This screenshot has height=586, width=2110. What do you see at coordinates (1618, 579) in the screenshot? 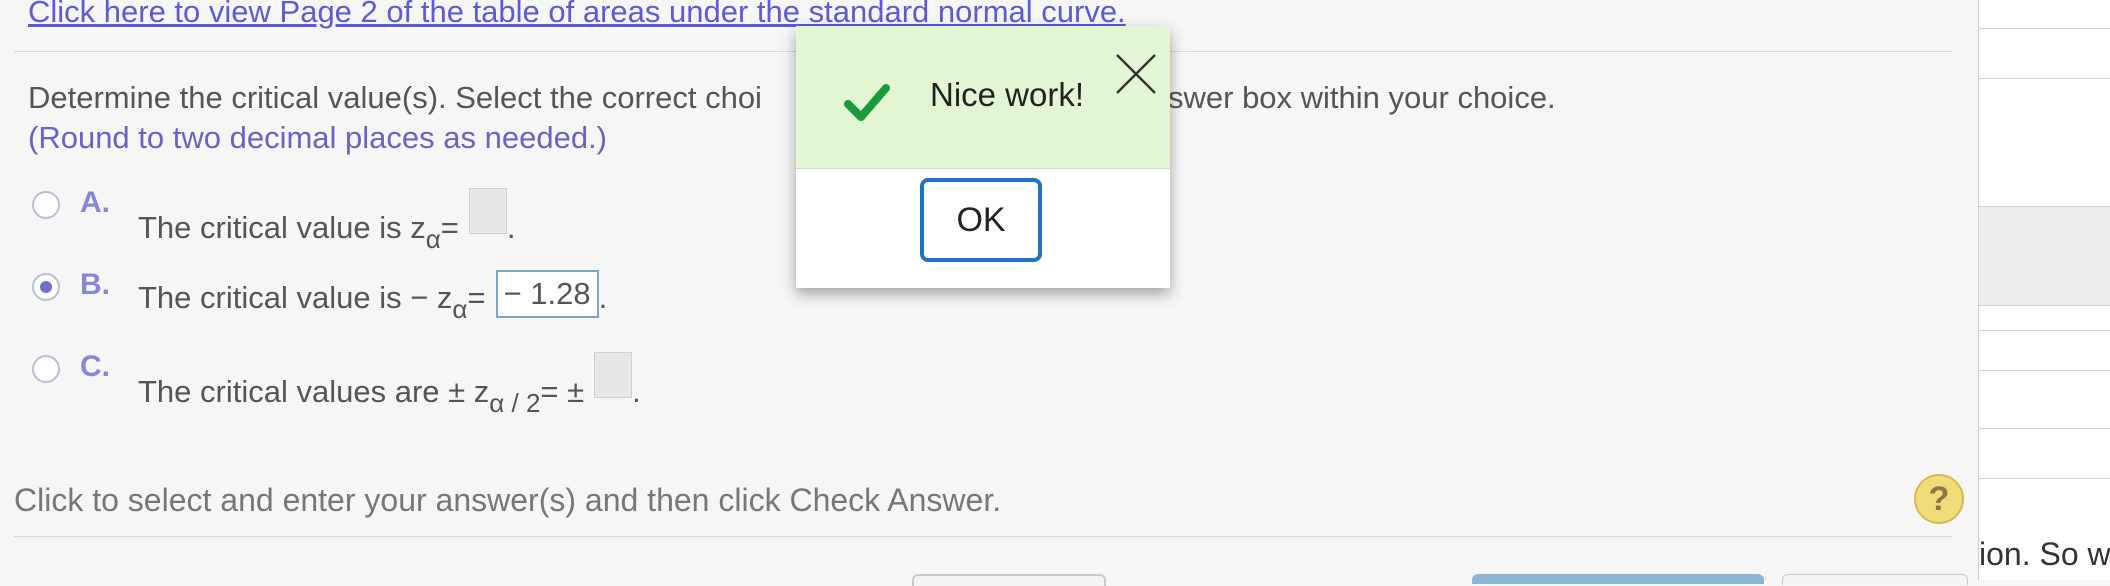
I see `check-answer-button` at bounding box center [1618, 579].